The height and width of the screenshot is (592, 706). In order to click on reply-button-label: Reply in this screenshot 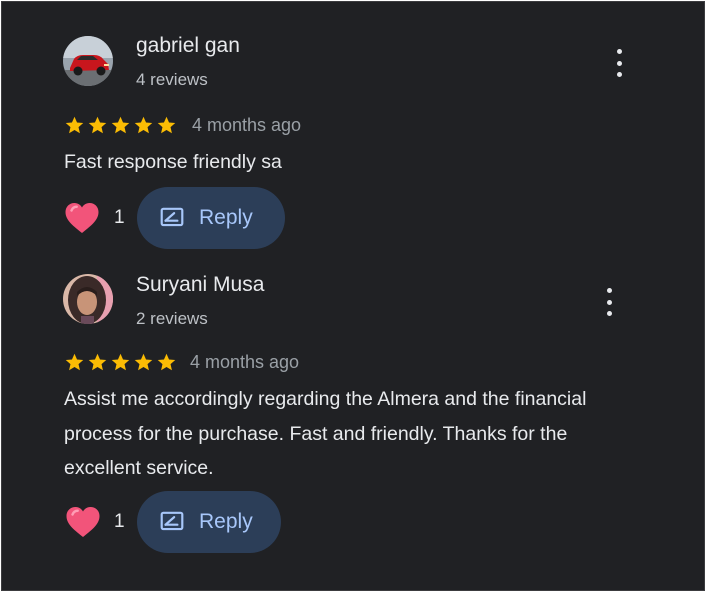, I will do `click(226, 521)`.